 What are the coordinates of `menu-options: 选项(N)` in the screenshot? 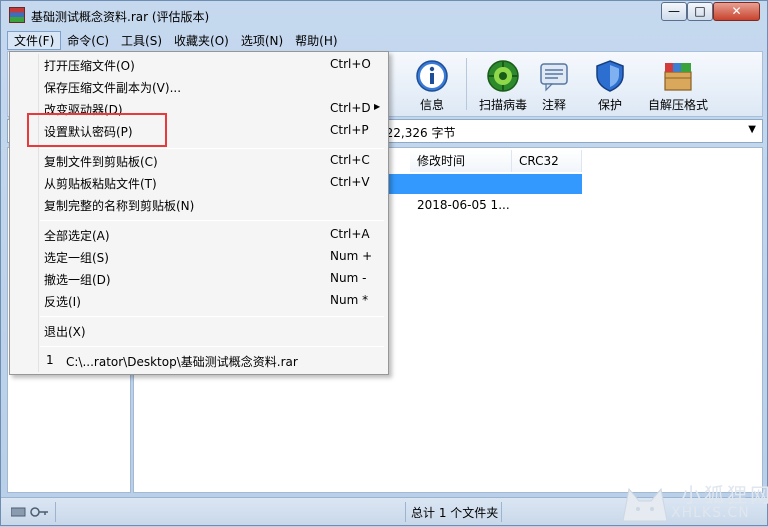 It's located at (262, 40).